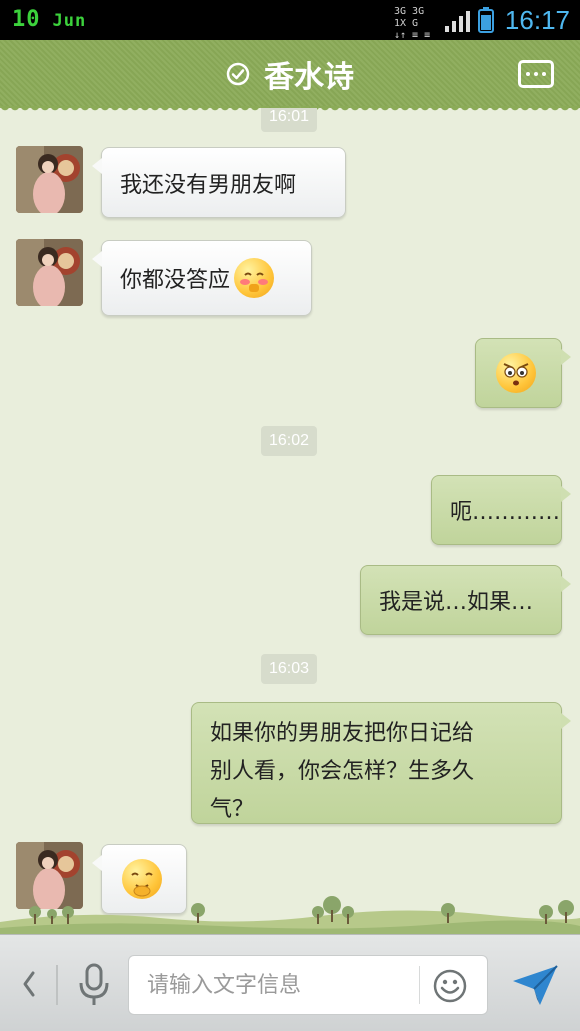  I want to click on chat-header: 香水诗, so click(290, 77).